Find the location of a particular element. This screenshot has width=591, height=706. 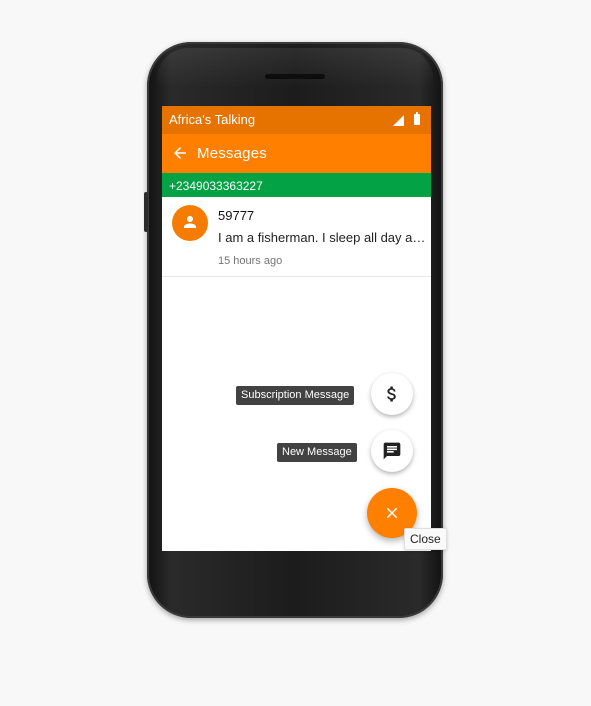

phone-speaker is located at coordinates (295, 76).